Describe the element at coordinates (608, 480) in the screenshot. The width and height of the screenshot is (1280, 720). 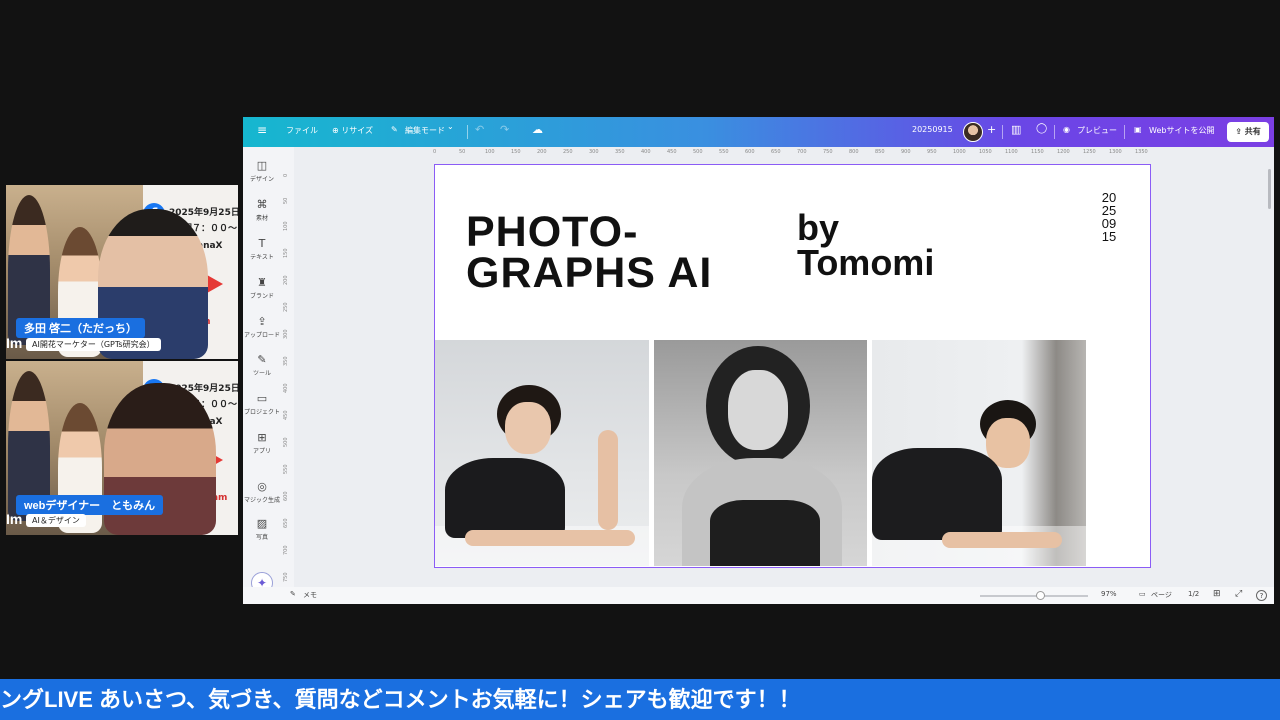
I see `photo-subject-raised-arm` at that location.